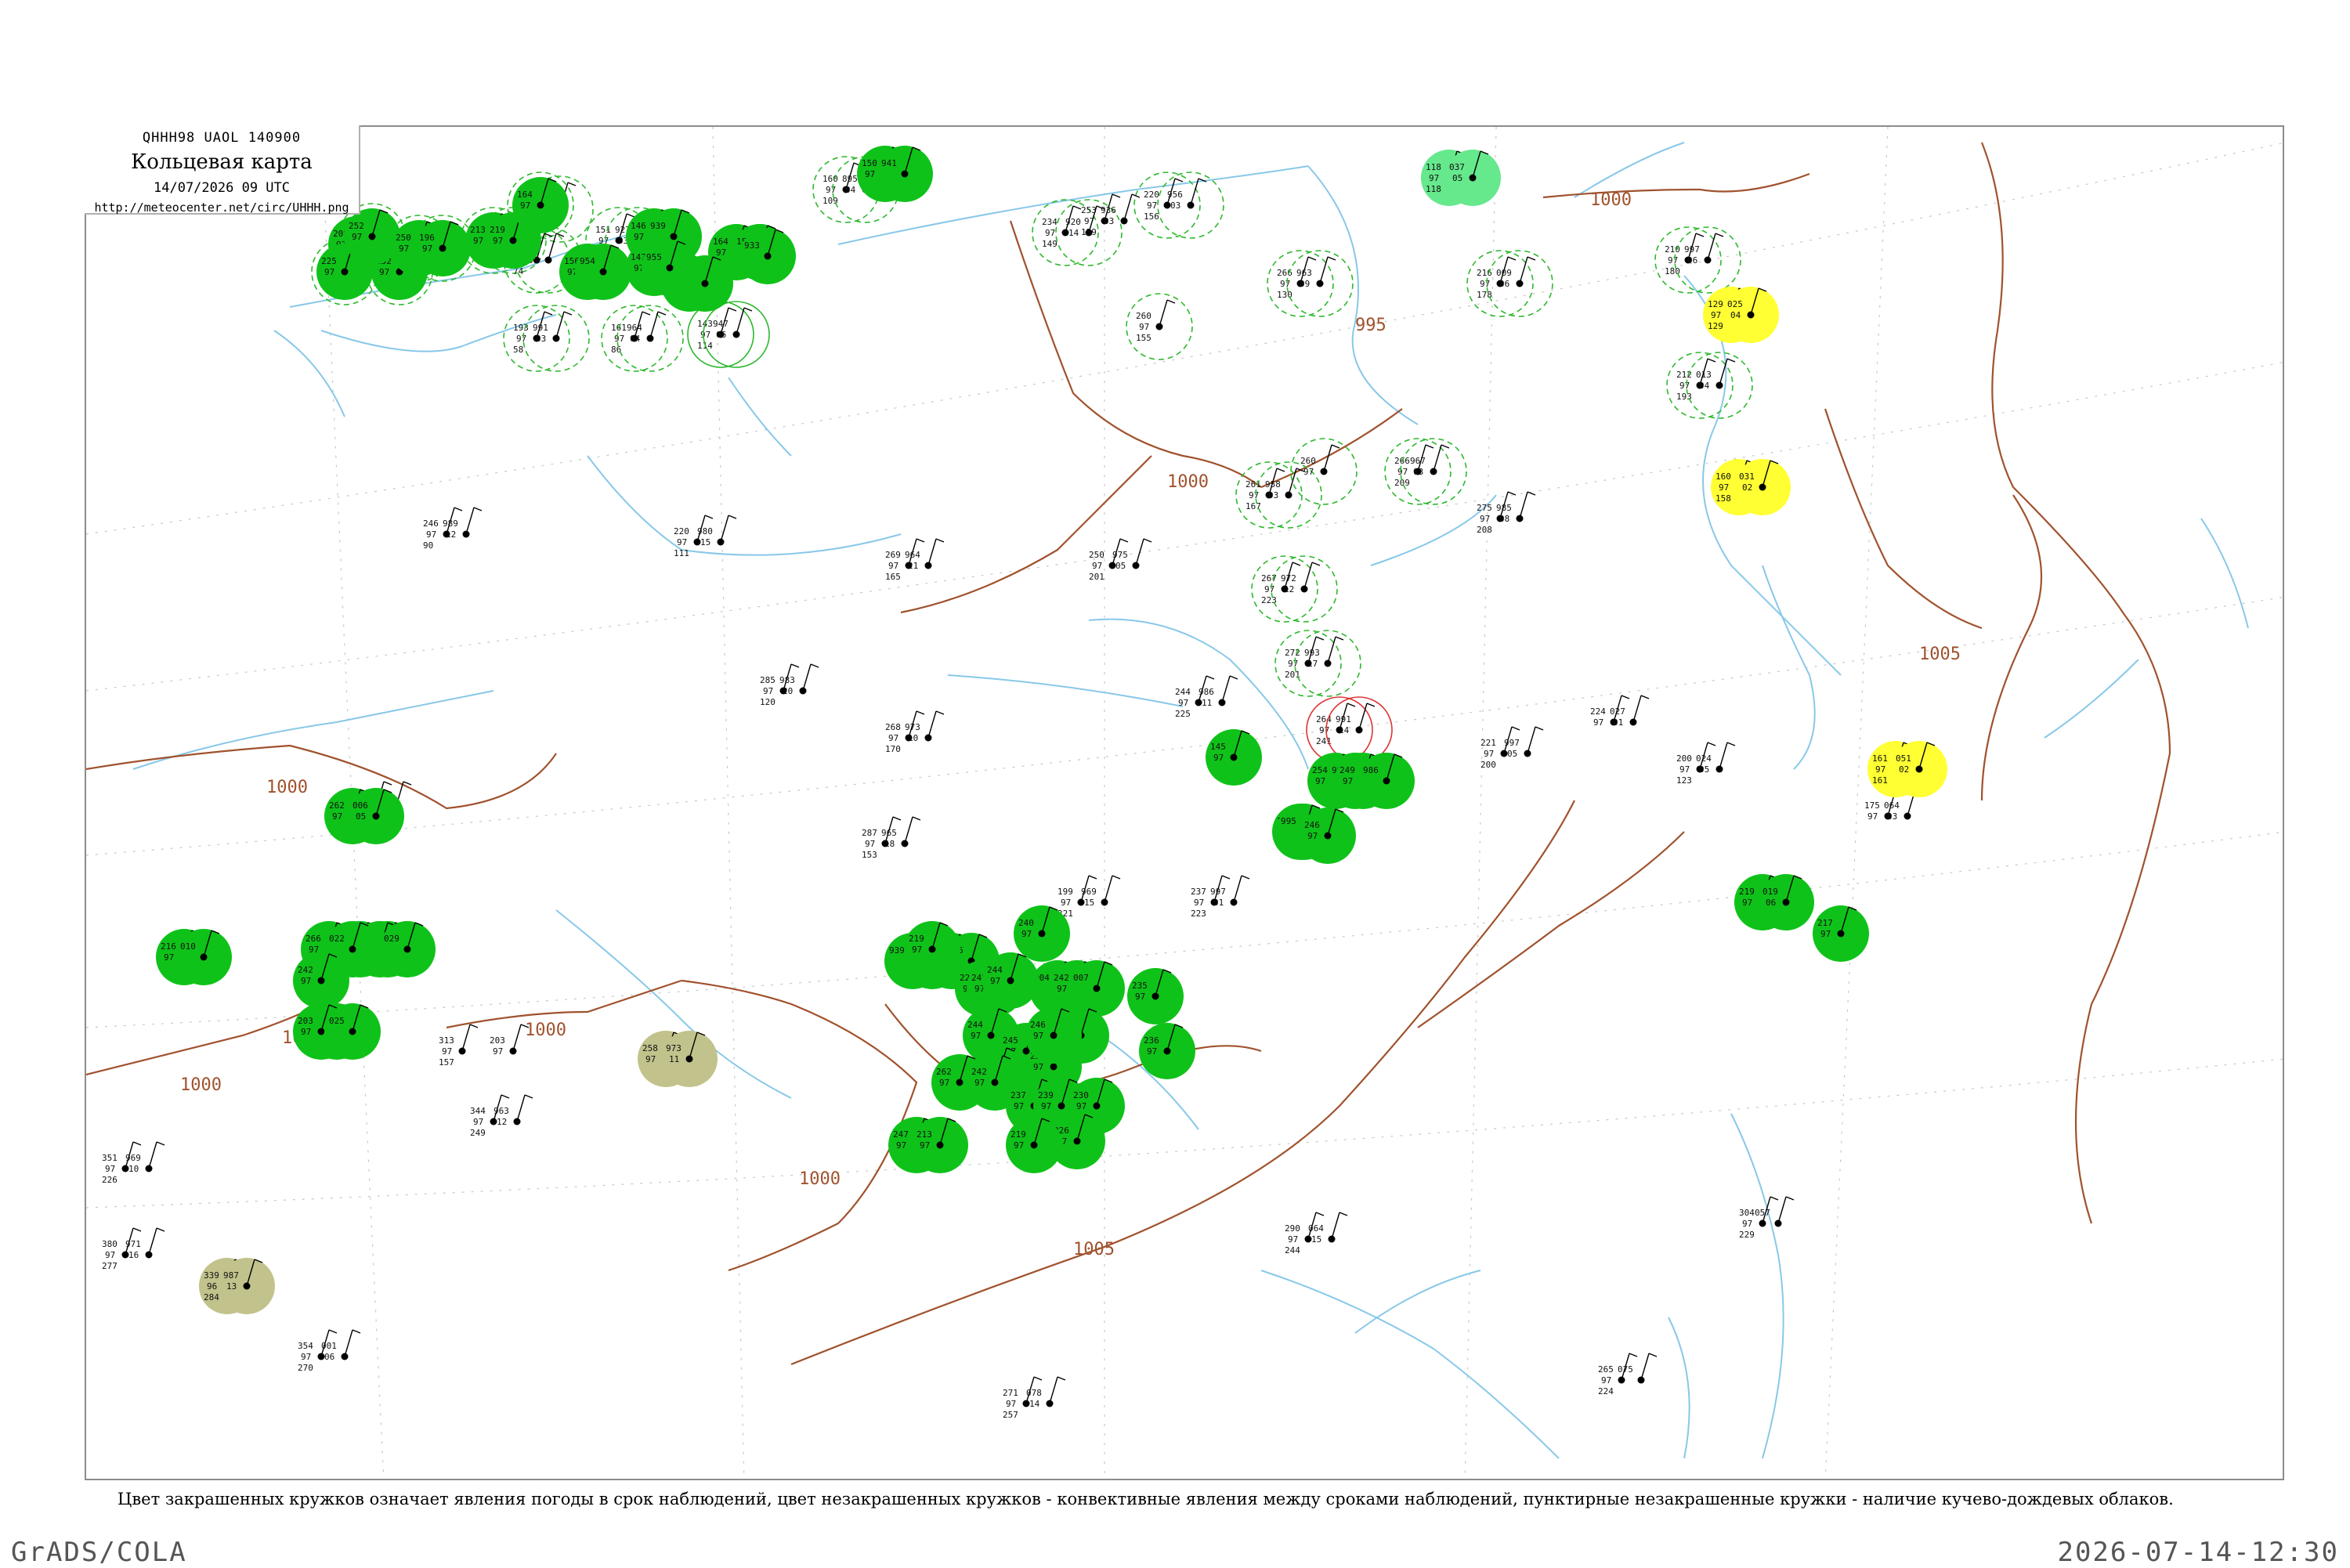 The width and height of the screenshot is (2350, 1568). I want to click on station-temperature: 03, so click(1175, 206).